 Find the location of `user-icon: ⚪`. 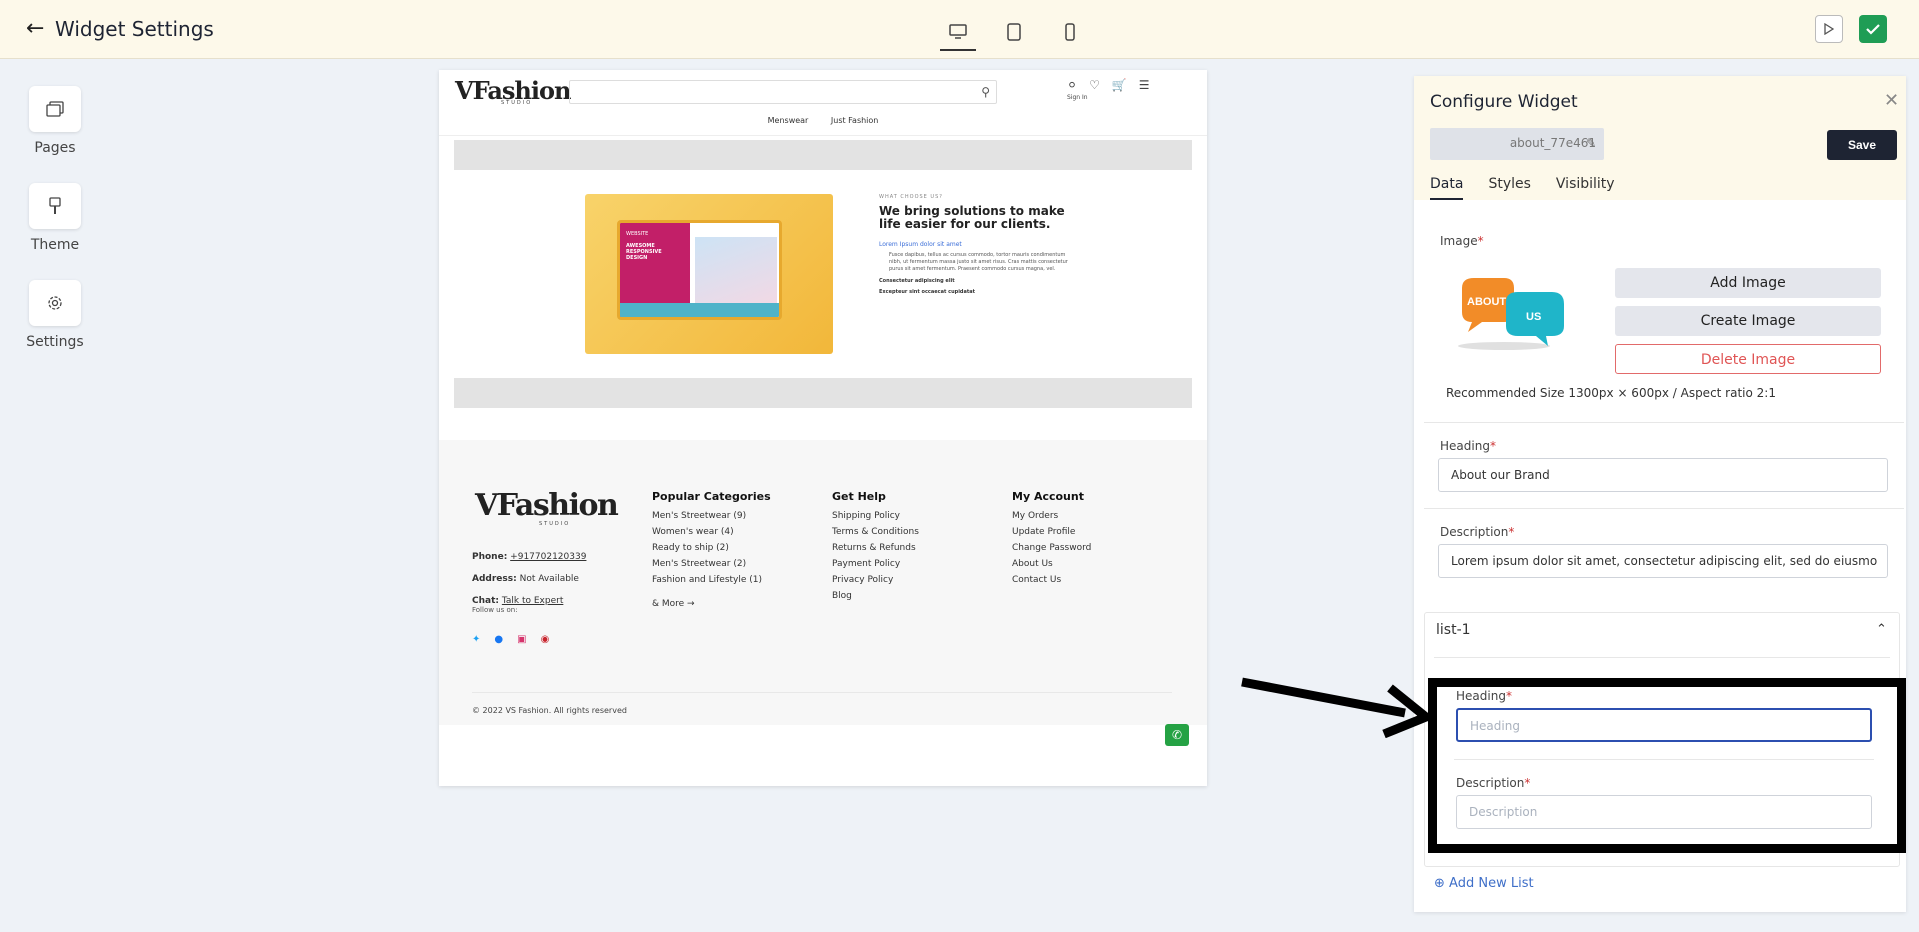

user-icon: ⚪ is located at coordinates (1072, 85).